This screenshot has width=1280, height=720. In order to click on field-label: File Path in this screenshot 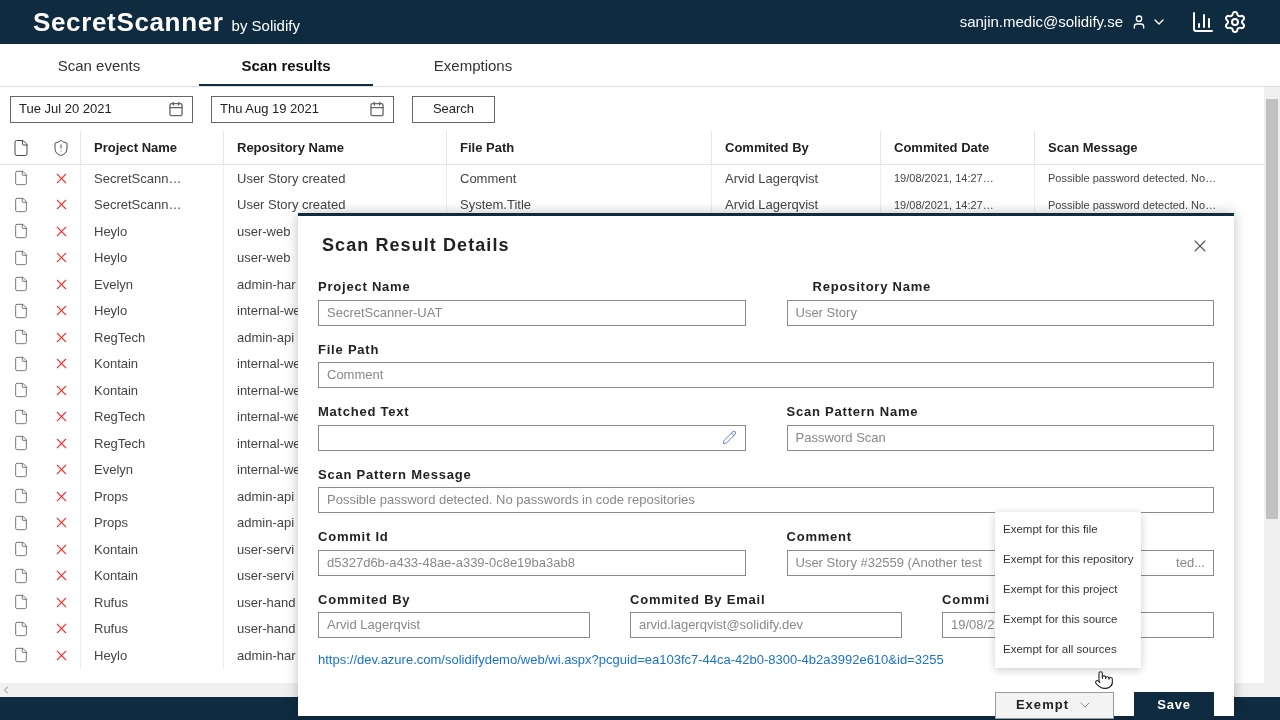, I will do `click(349, 349)`.